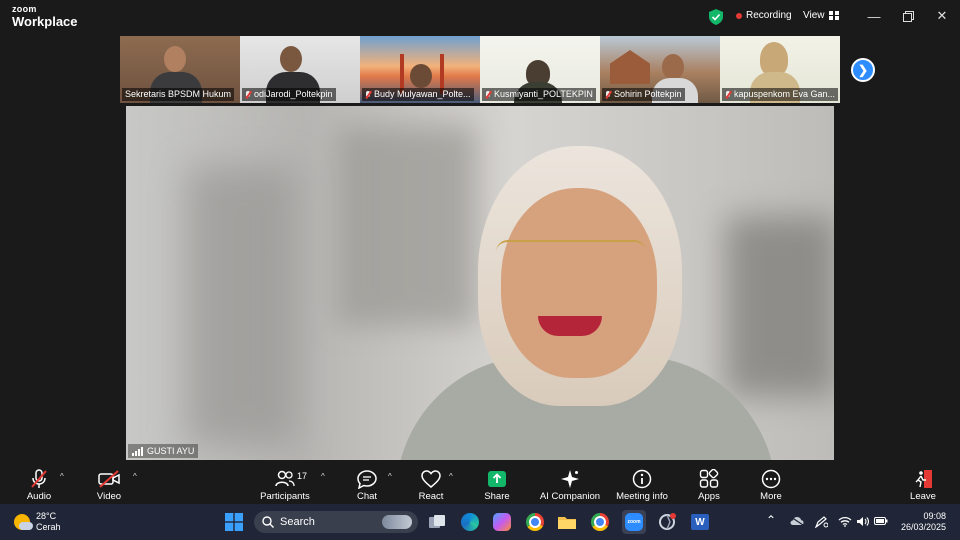 The height and width of the screenshot is (540, 960). Describe the element at coordinates (48, 527) in the screenshot. I see `weather-desc: Cerah` at that location.